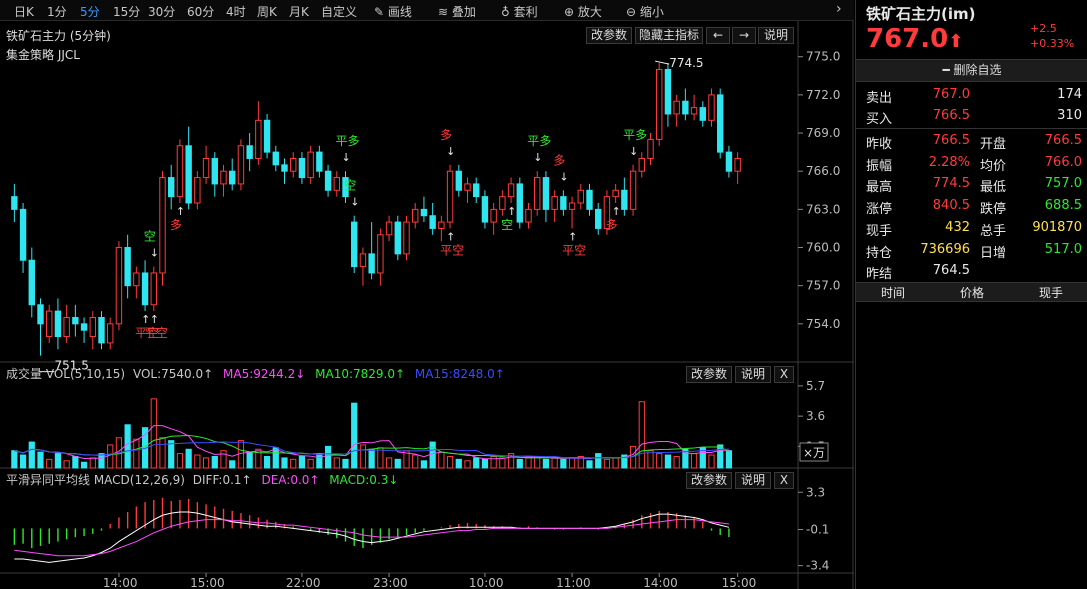  I want to click on period-15min: 15分, so click(126, 11).